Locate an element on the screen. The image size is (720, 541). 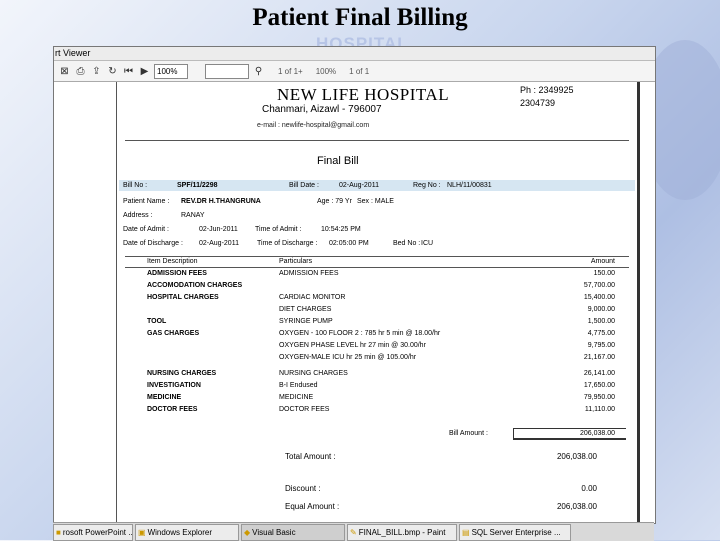
folder-icon: ▣ is located at coordinates (142, 532).